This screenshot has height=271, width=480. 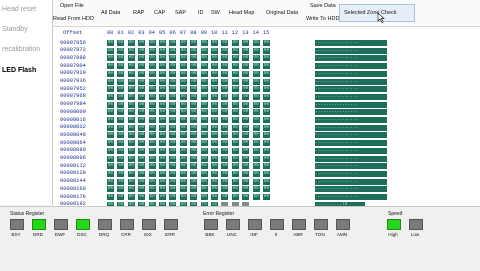 I want to click on tab-all-data: All Data, so click(x=110, y=13).